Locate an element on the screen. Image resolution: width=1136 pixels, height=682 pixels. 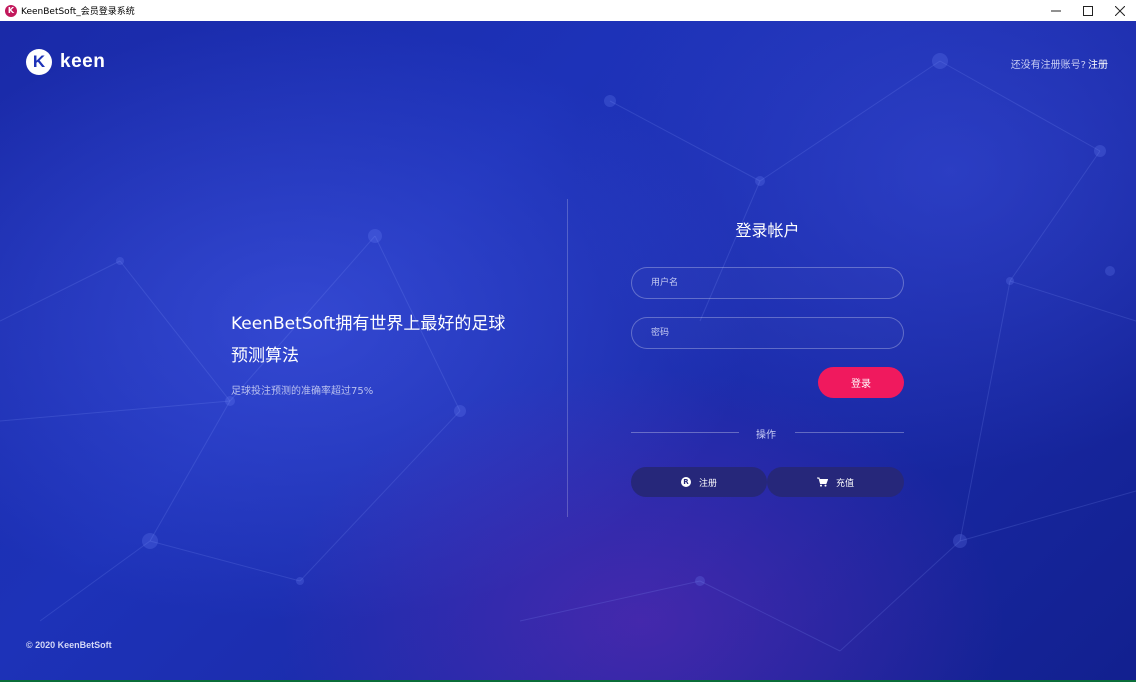
recharge-button: 充值 is located at coordinates (835, 482).